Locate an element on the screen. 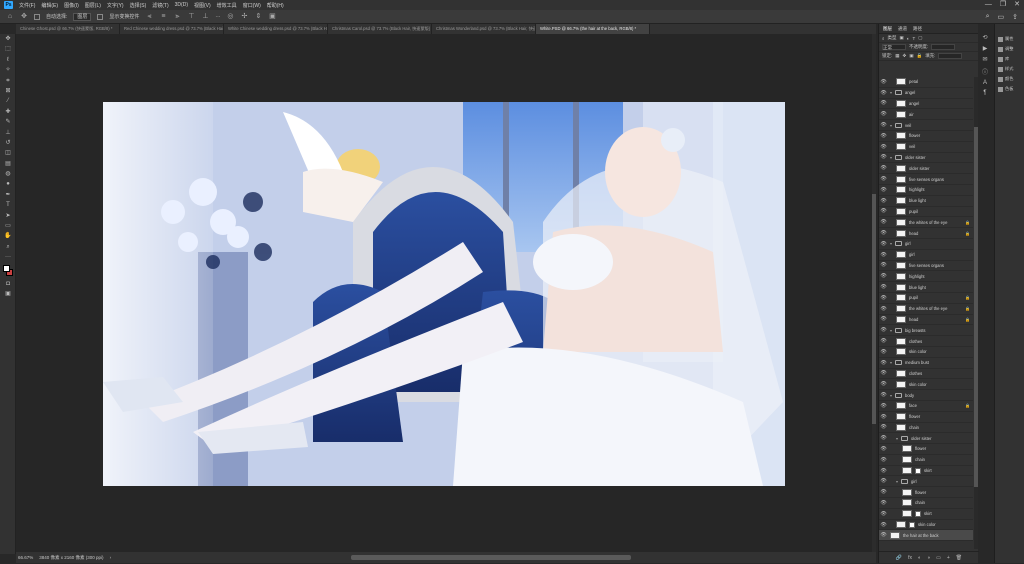 This screenshot has height=564, width=1024. layer-group-row: 👁 ▾ big breasts is located at coordinates (926, 331).